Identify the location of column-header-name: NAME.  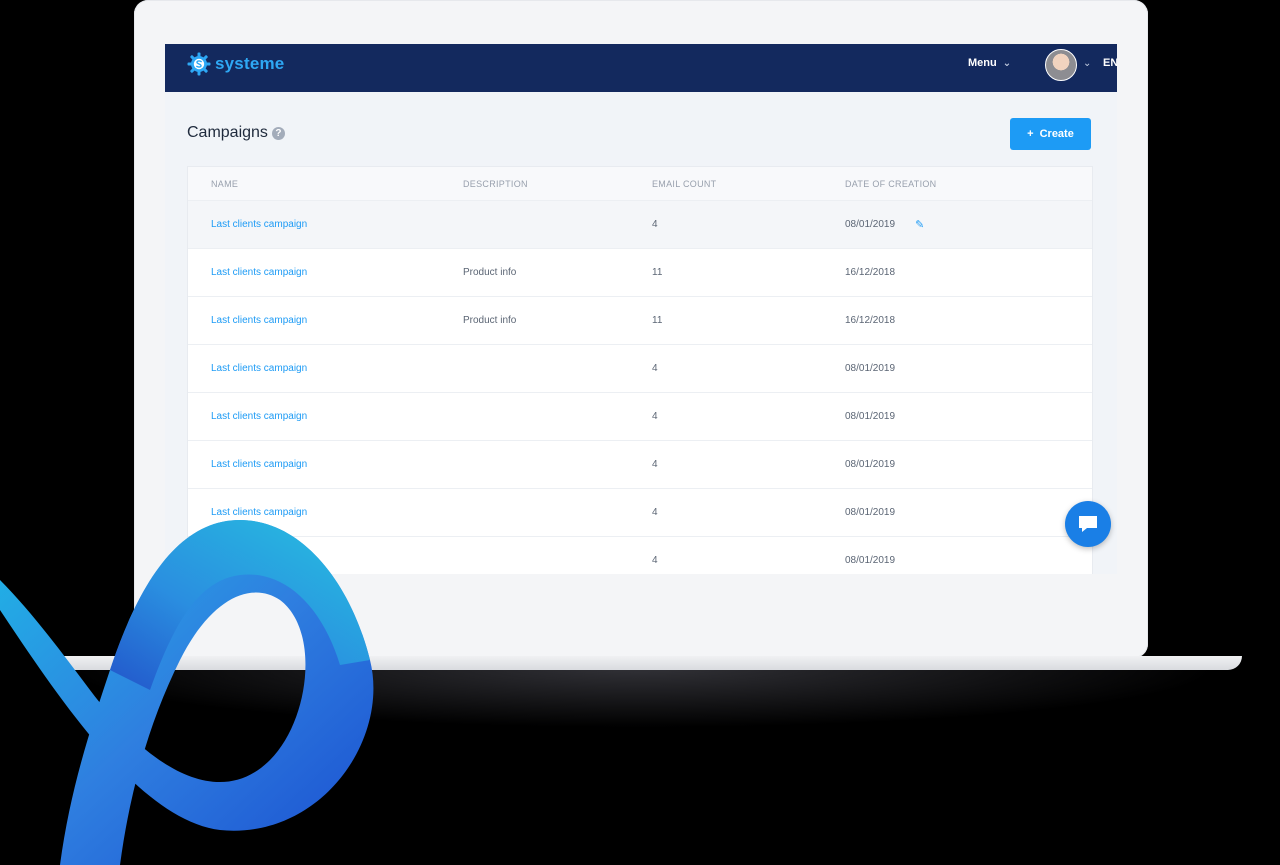
(325, 184).